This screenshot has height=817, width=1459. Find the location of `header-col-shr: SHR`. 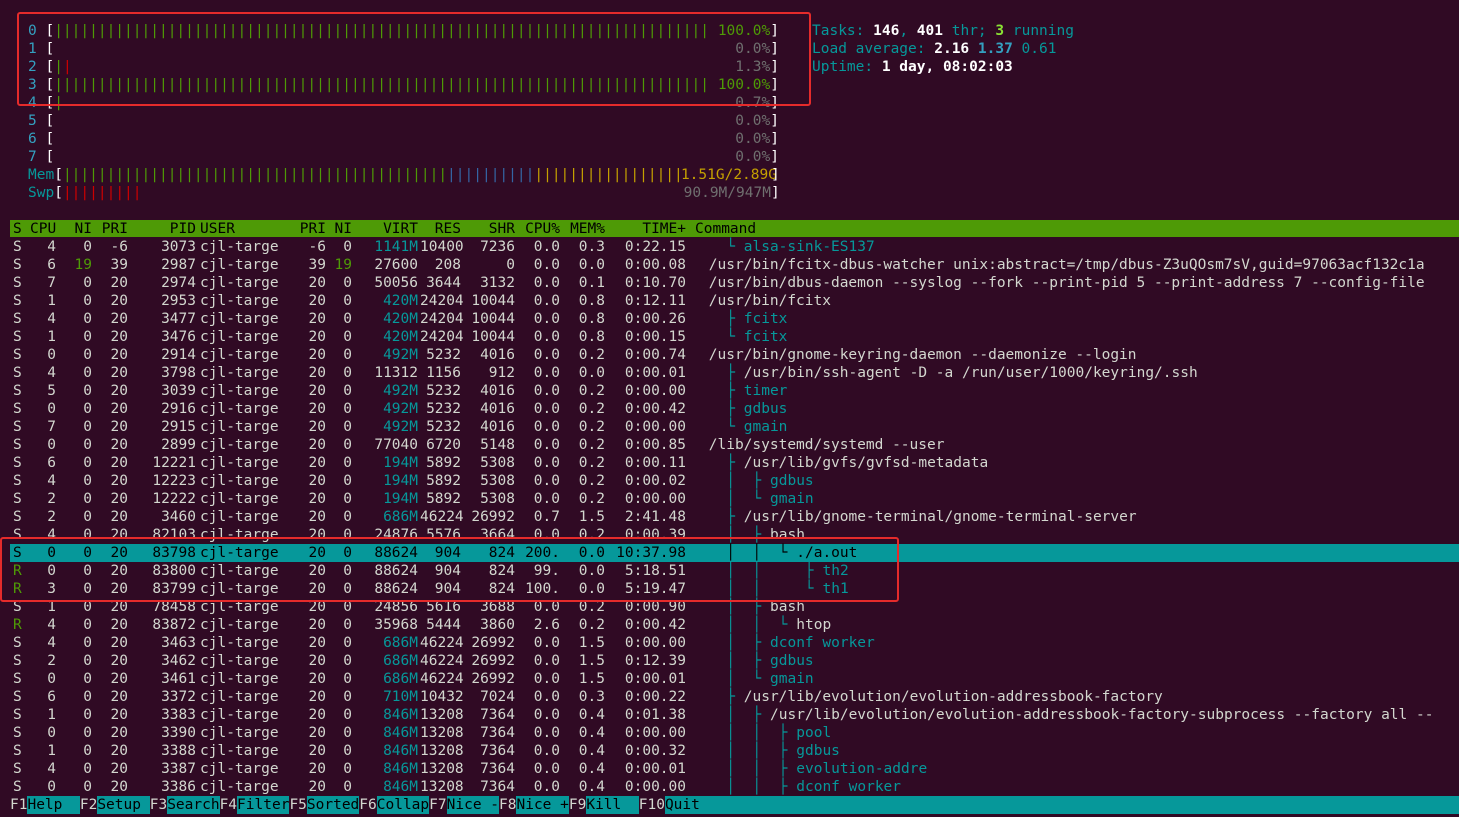

header-col-shr: SHR is located at coordinates (490, 229).